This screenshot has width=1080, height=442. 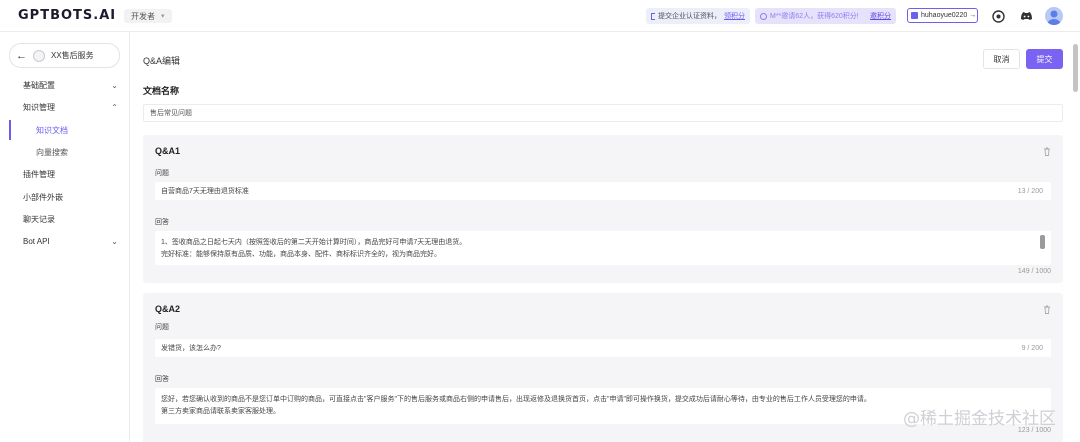 I want to click on env-select-value: 开发者, so click(x=143, y=16).